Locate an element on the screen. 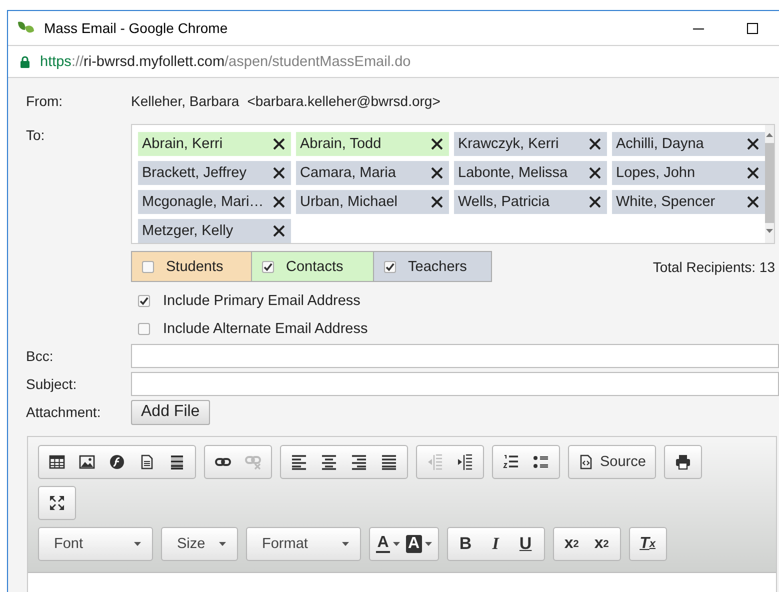 Image resolution: width=779 pixels, height=592 pixels. recipient-chip: Camara, Maria is located at coordinates (372, 173).